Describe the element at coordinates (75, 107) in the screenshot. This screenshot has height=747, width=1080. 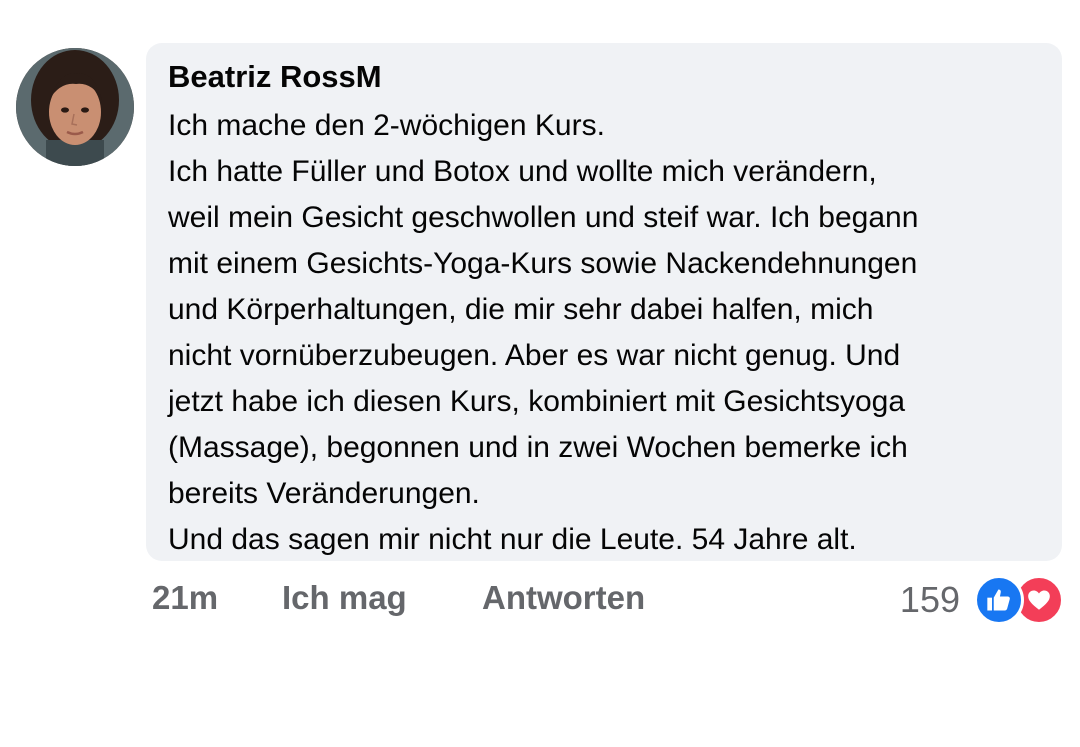
I see `avatar` at that location.